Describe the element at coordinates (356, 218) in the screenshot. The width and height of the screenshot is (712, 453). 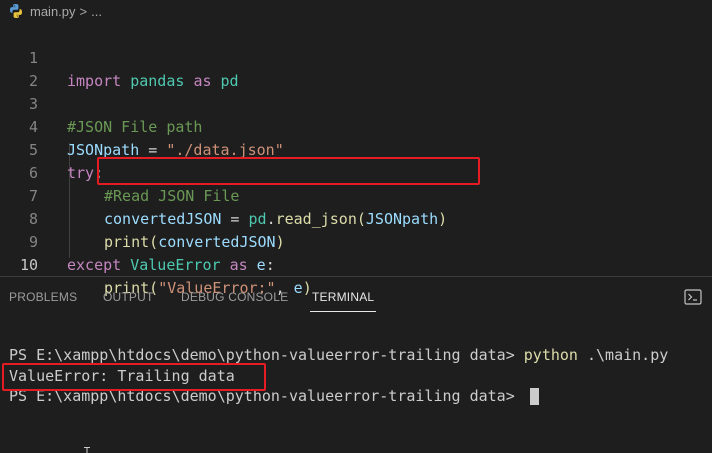
I see `code-line: 8 print(convertedJSON)` at that location.